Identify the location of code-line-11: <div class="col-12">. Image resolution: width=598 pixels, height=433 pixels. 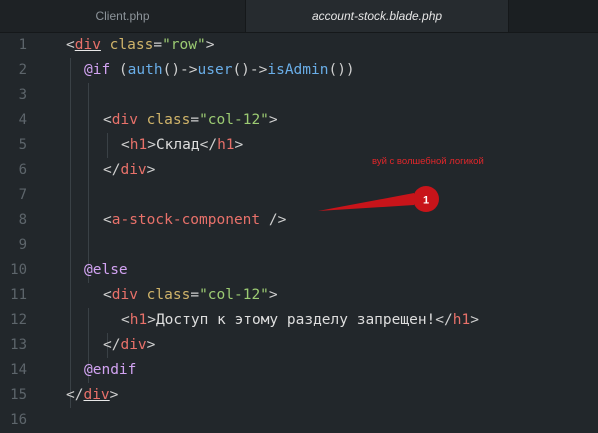
(190, 295).